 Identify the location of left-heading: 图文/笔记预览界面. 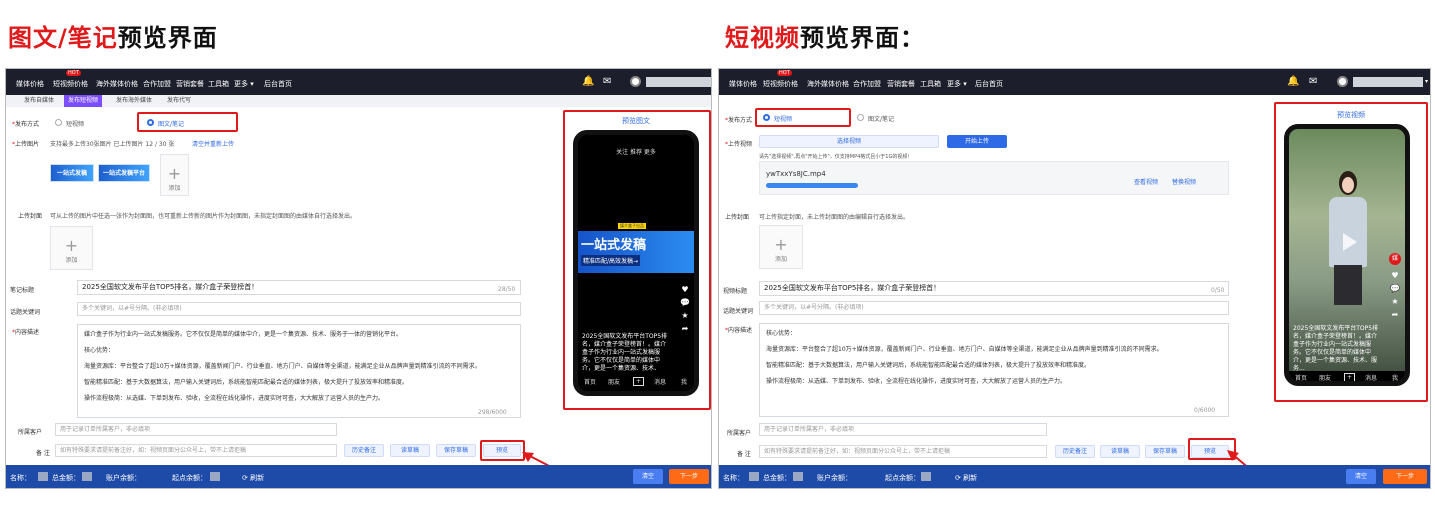
(113, 35).